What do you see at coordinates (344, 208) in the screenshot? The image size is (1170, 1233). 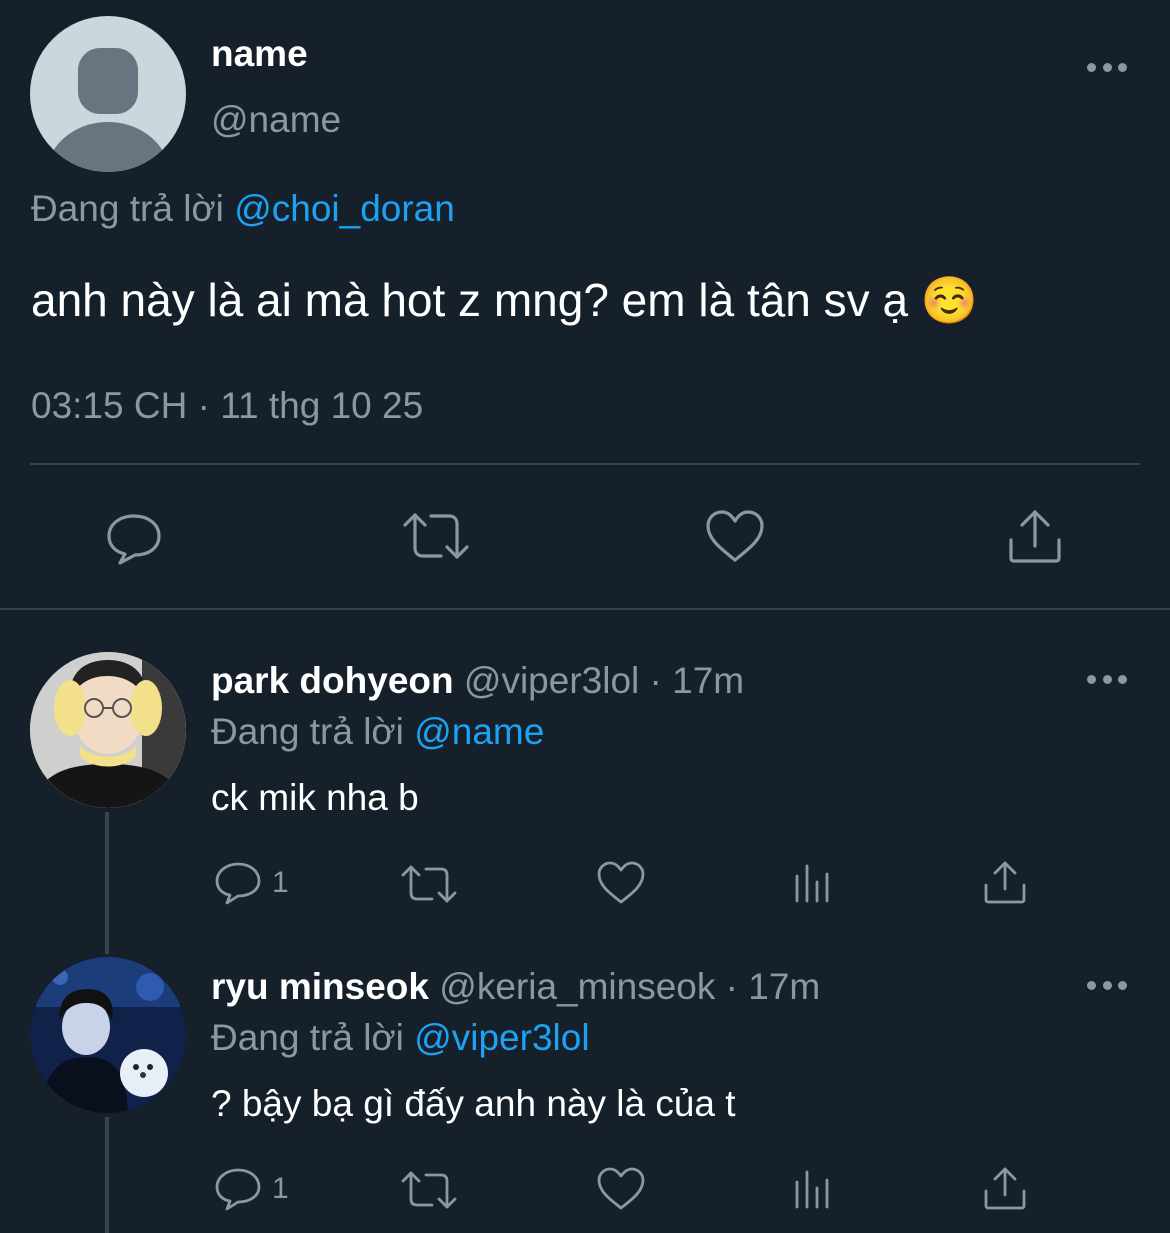 I see `replying-to-mention: @choi_doran` at bounding box center [344, 208].